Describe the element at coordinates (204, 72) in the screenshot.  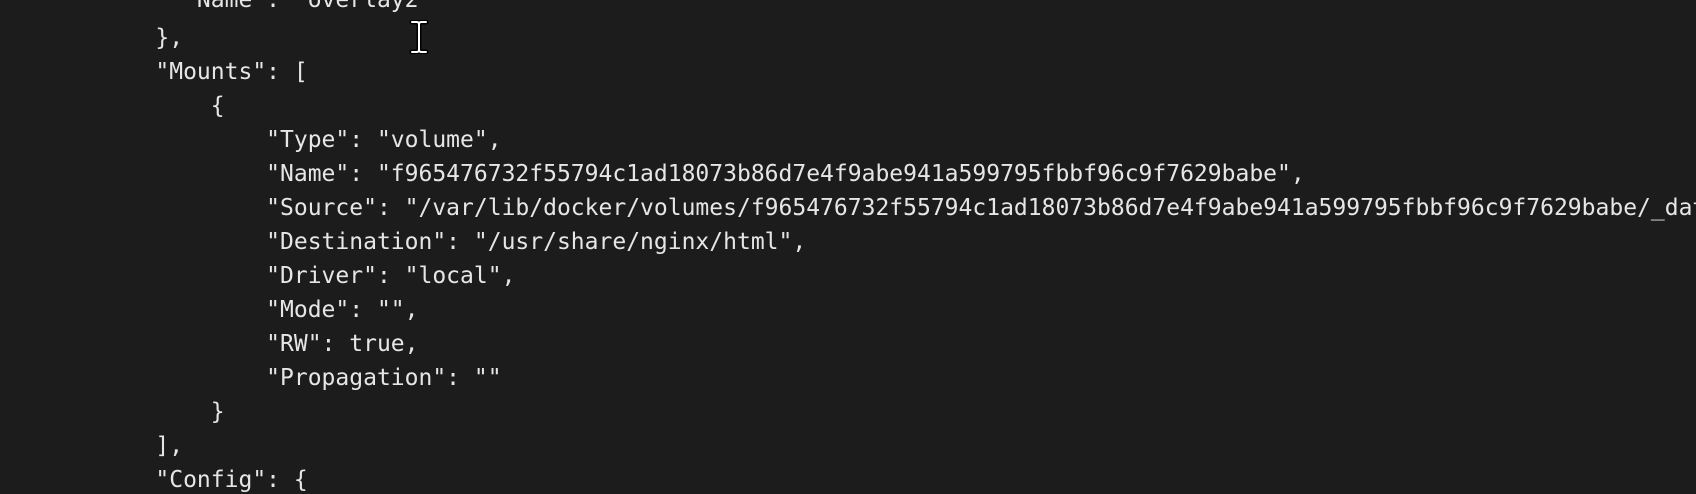
I see `output-line: "Mounts": [` at that location.